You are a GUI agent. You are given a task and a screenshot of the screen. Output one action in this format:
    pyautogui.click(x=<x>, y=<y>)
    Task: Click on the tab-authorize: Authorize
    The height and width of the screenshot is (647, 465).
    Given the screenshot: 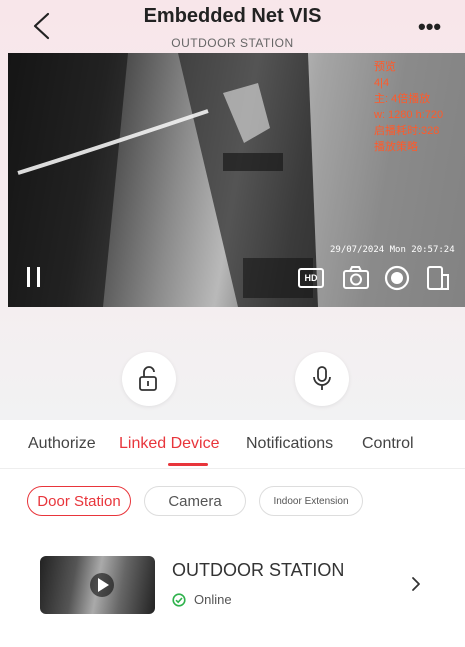 What is the action you would take?
    pyautogui.click(x=62, y=444)
    